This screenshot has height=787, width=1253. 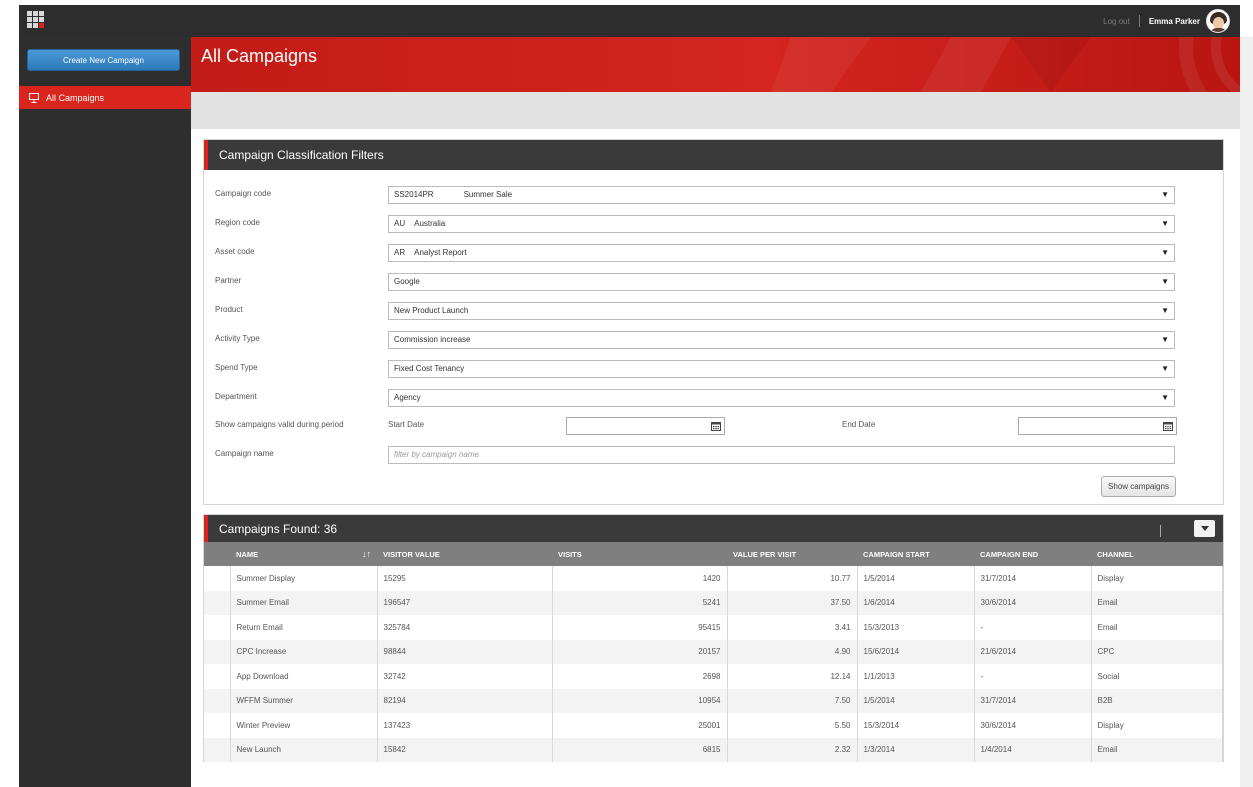 What do you see at coordinates (781, 282) in the screenshot?
I see `partner-select: Google ▼` at bounding box center [781, 282].